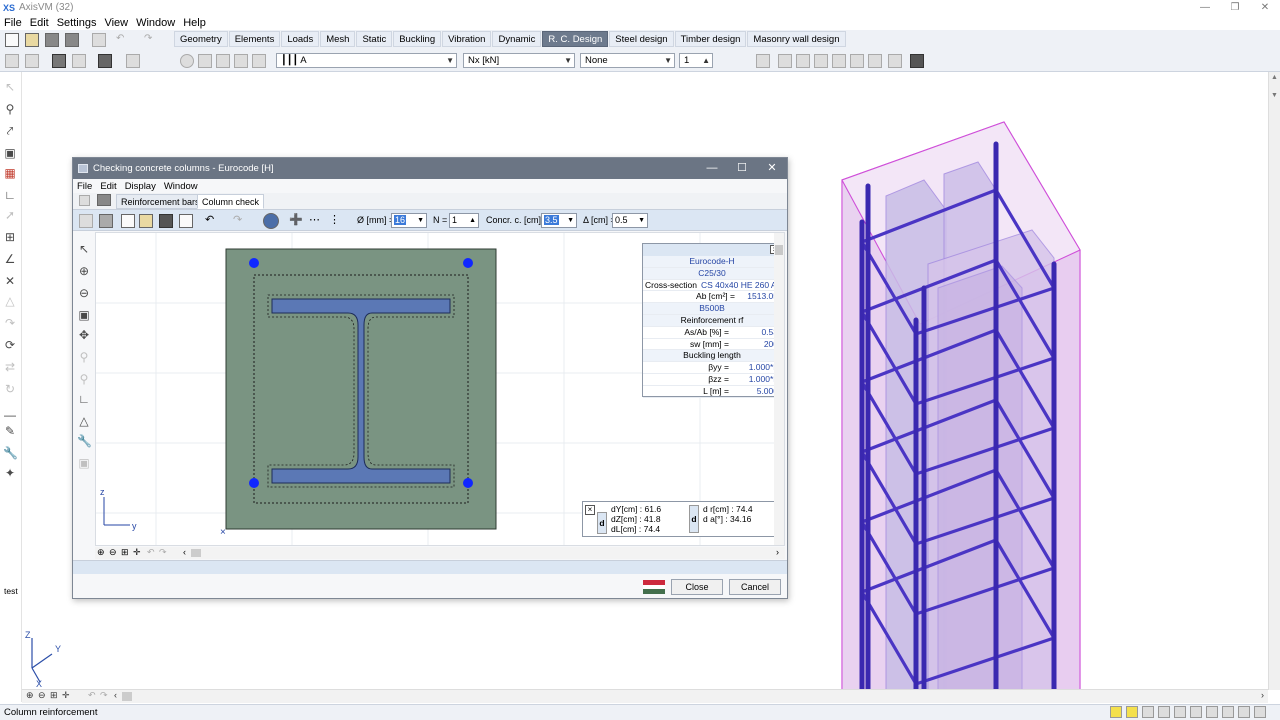  I want to click on n-spinner: 1 ▲, so click(464, 220).